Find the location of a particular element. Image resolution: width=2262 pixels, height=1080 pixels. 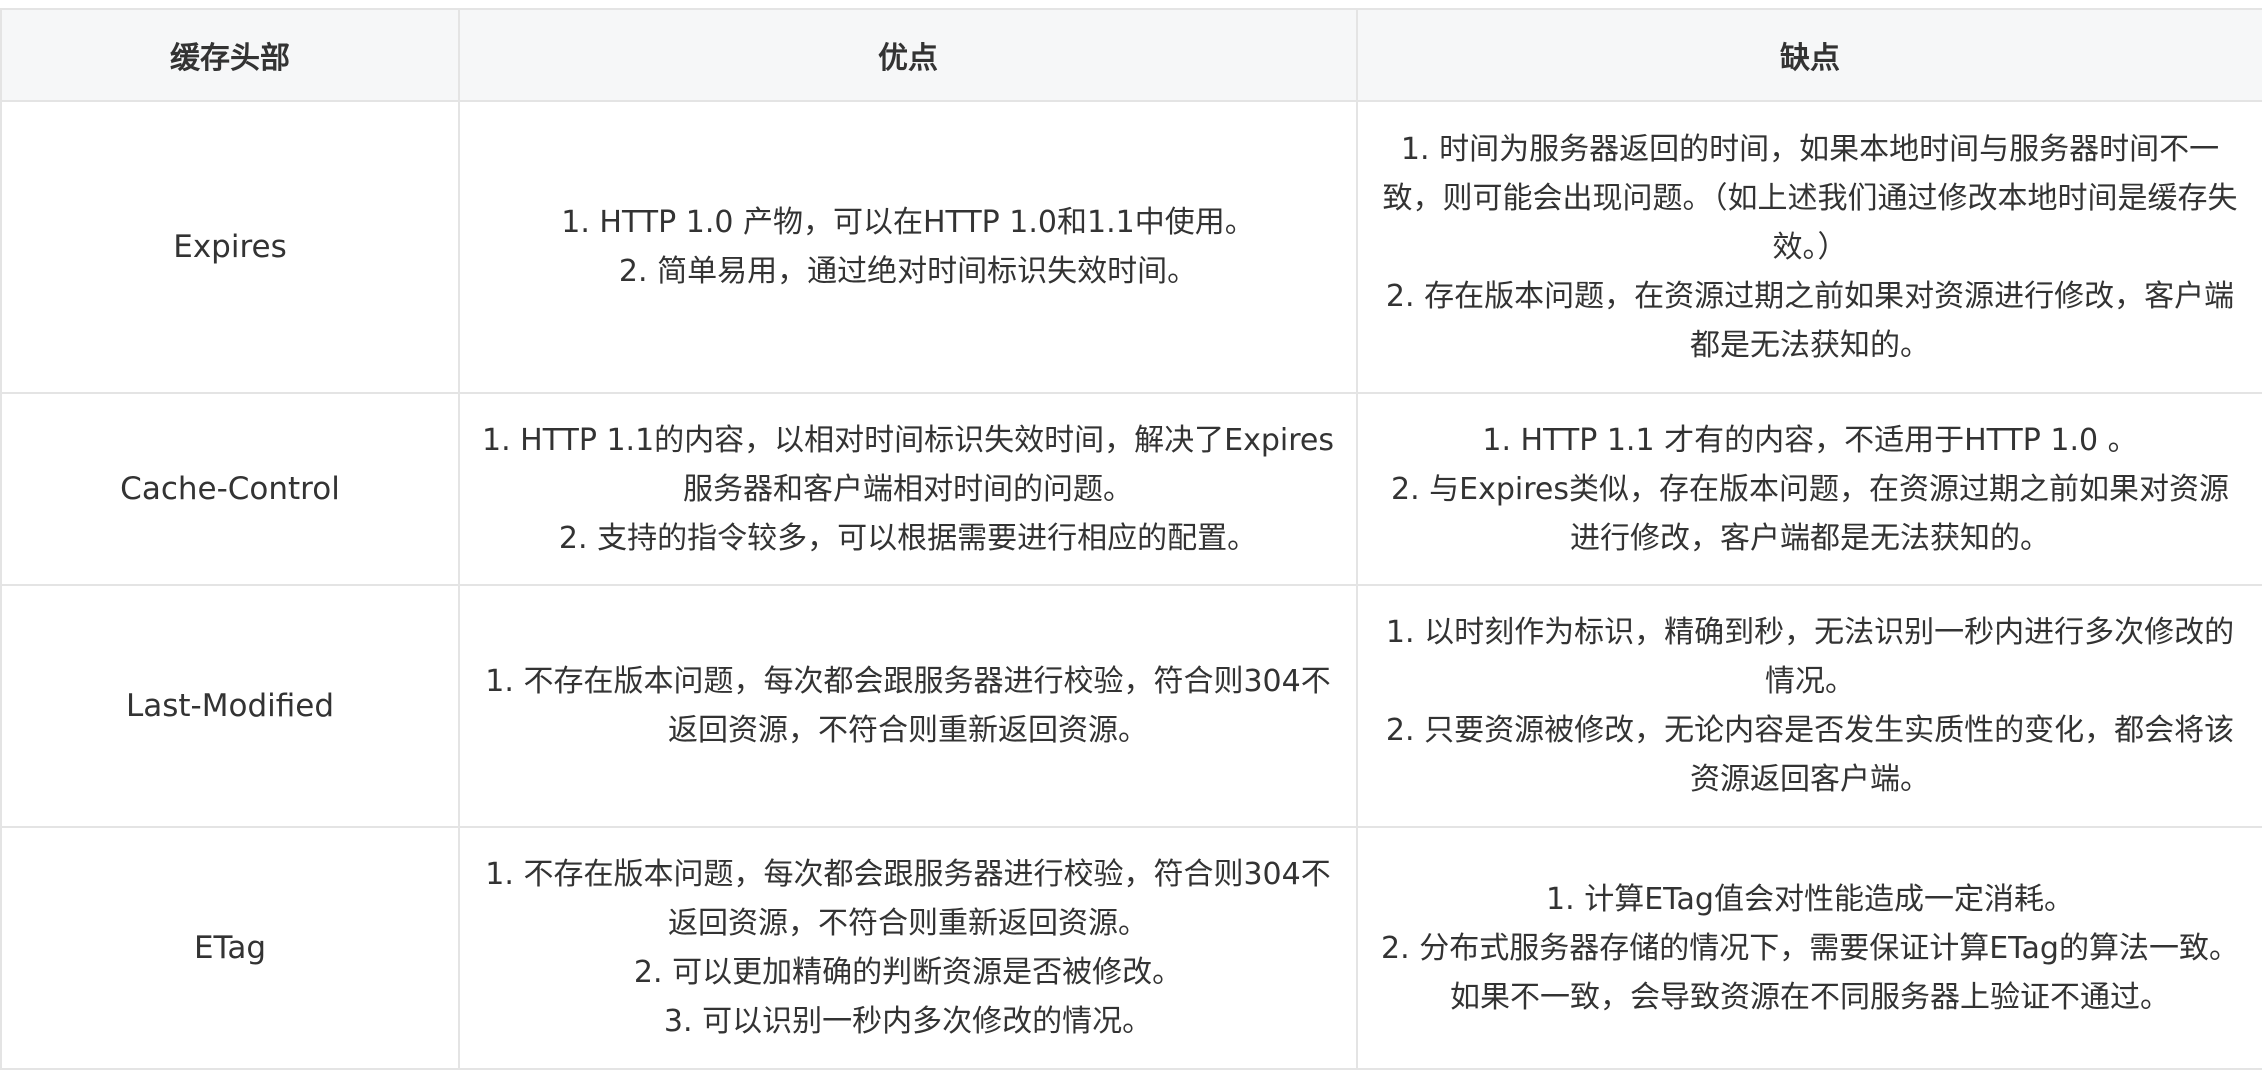

pros-item: 2. 简单易用，通过绝对时间标识失效时间。 is located at coordinates (908, 271).